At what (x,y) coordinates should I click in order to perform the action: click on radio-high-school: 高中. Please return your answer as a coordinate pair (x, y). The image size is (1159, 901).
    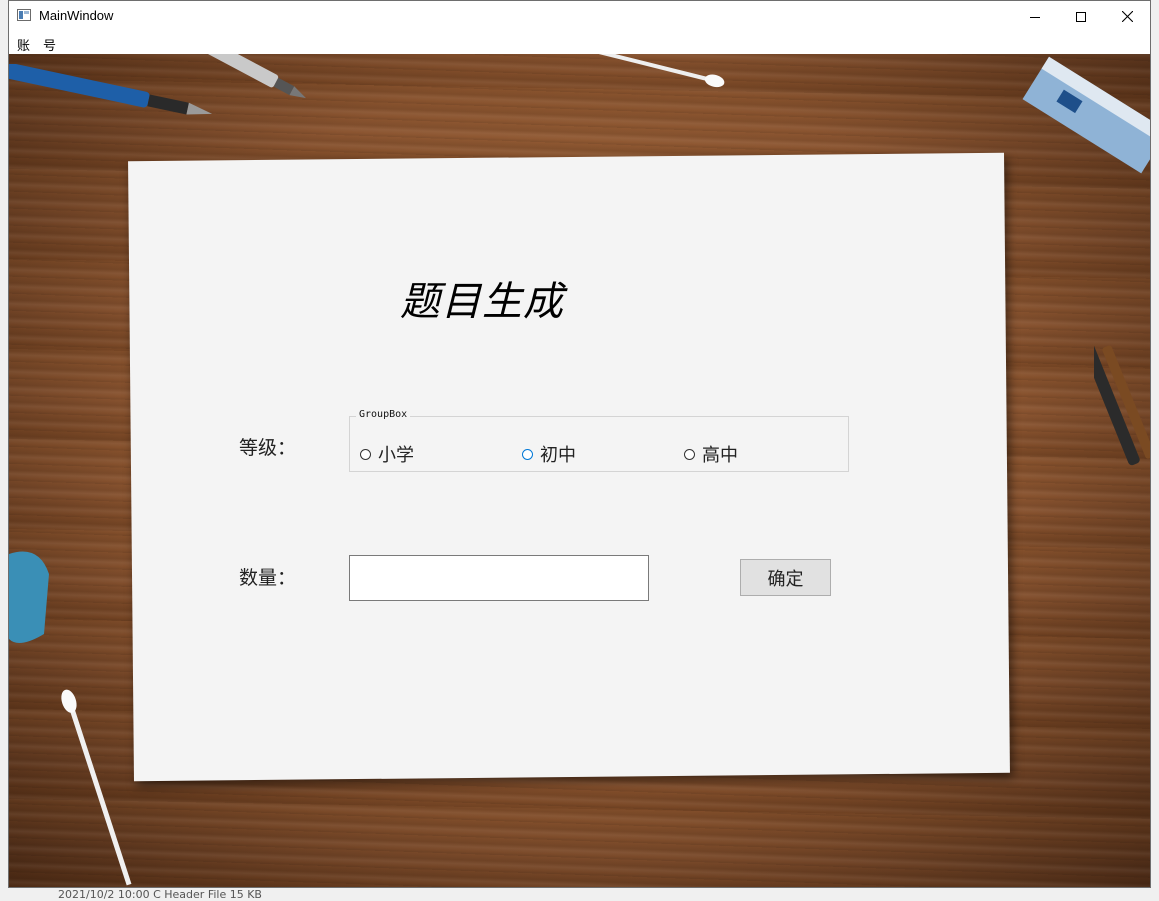
    Looking at the image, I should click on (711, 454).